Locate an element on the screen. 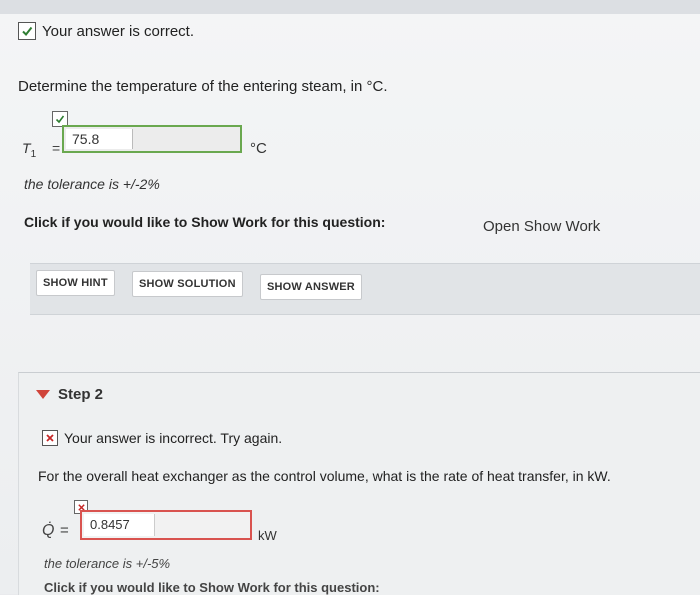 The image size is (700, 595). answer-input-field: 75.8 is located at coordinates (152, 139).